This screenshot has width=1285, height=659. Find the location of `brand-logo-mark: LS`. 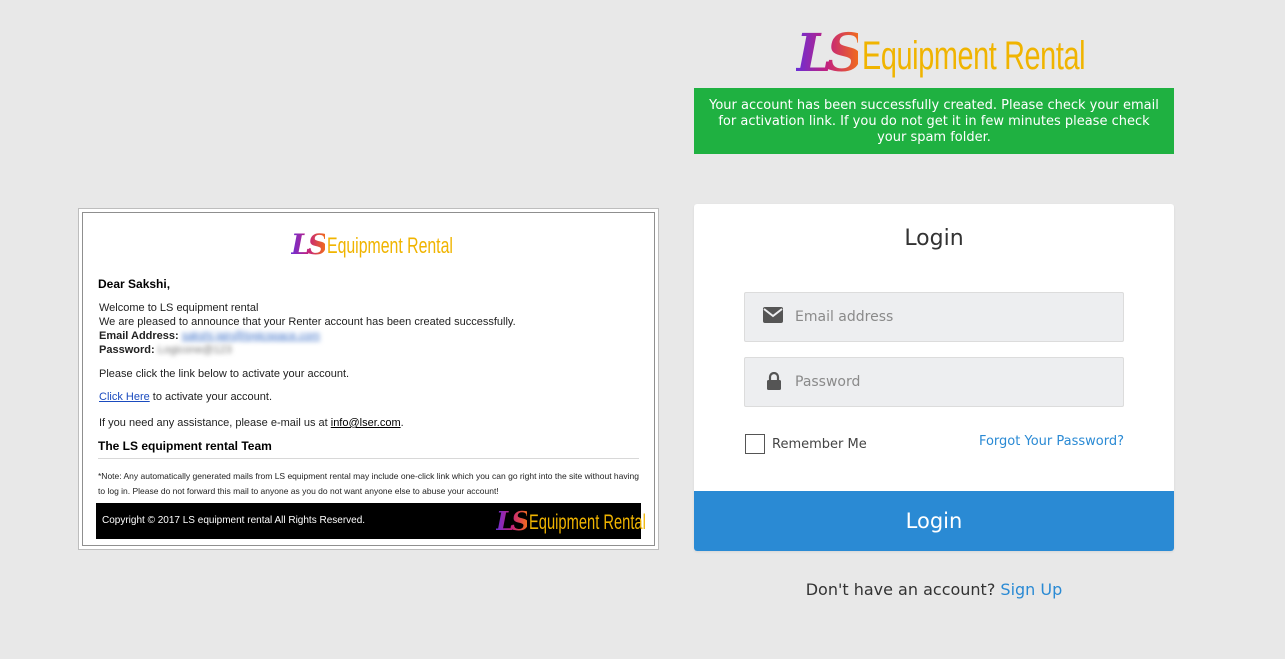

brand-logo-mark: LS is located at coordinates (830, 53).